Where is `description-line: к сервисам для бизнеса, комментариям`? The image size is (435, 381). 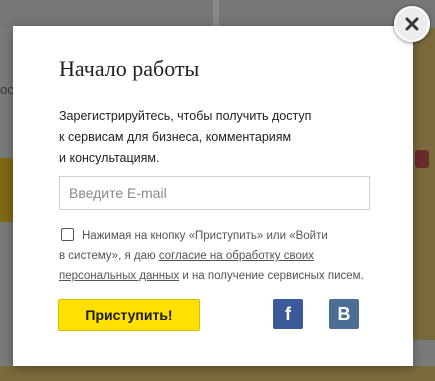
description-line: к сервисам для бизнеса, комментариям is located at coordinates (175, 137).